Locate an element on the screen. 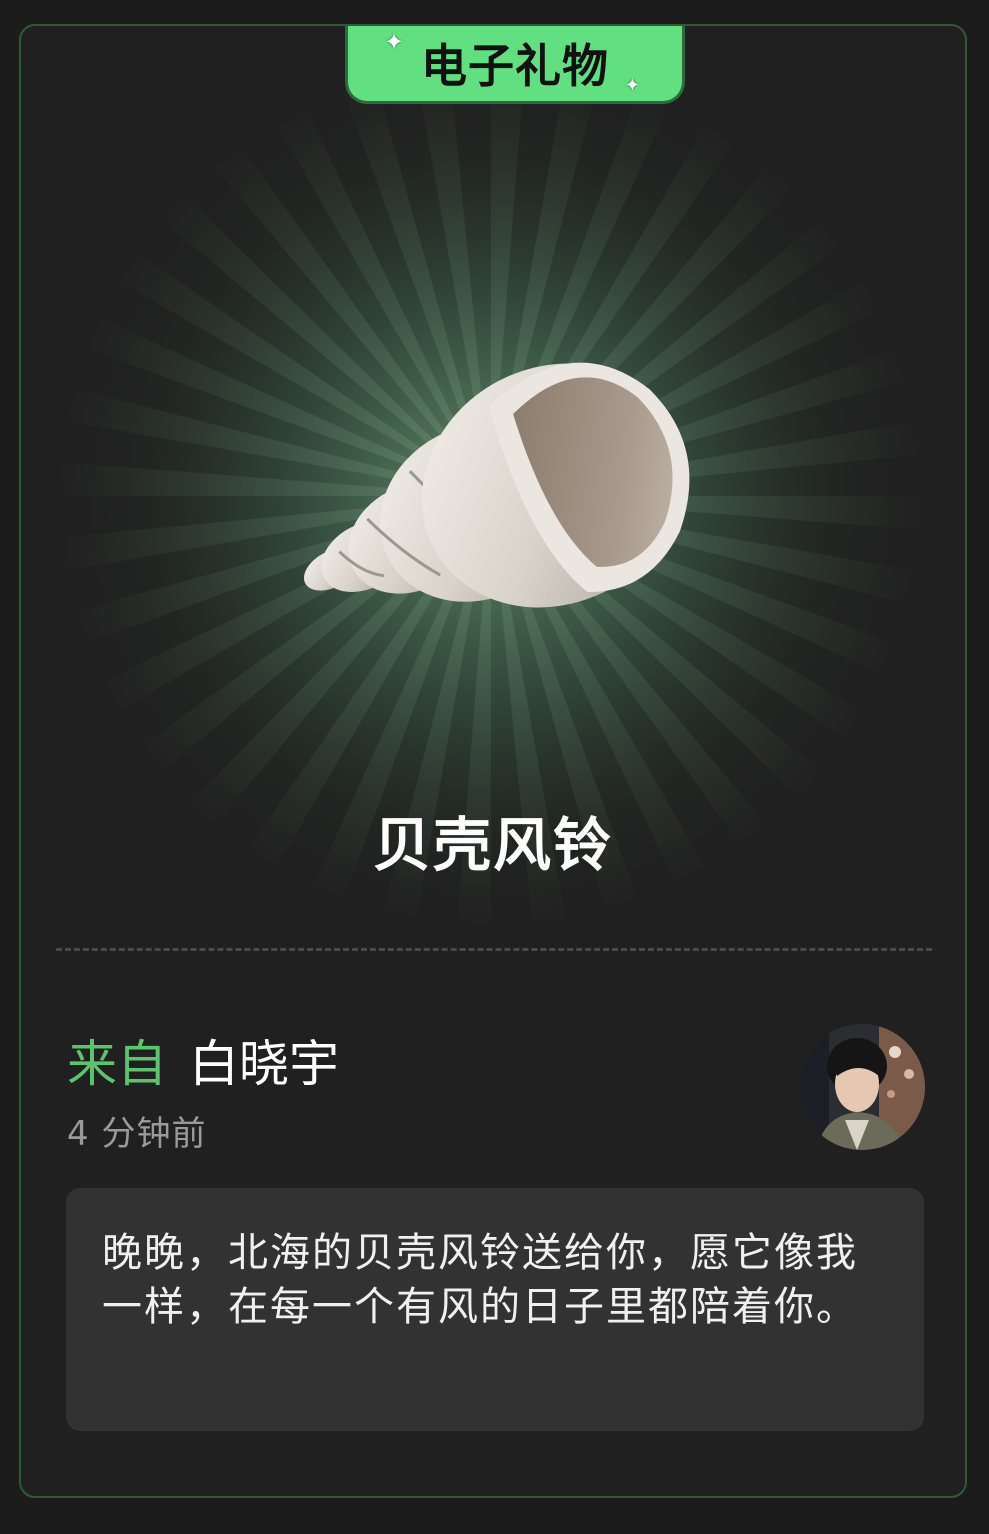 The width and height of the screenshot is (989, 1534). sender-name: 白晓宇 is located at coordinates (264, 1060).